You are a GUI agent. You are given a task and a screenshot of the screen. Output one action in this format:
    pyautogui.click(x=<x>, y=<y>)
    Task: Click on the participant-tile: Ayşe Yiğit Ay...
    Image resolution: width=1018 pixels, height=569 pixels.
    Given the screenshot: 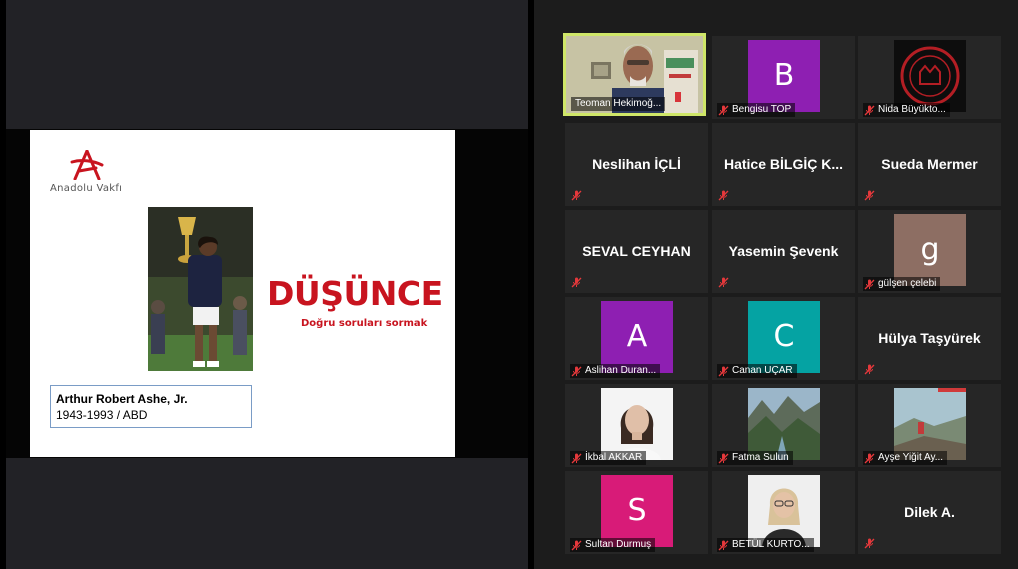 What is the action you would take?
    pyautogui.click(x=929, y=425)
    